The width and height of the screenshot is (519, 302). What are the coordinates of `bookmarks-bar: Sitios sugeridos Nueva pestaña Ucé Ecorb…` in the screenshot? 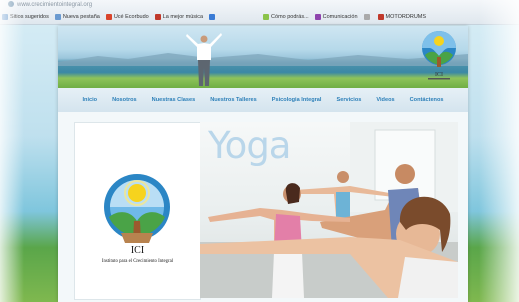 It's located at (259, 16).